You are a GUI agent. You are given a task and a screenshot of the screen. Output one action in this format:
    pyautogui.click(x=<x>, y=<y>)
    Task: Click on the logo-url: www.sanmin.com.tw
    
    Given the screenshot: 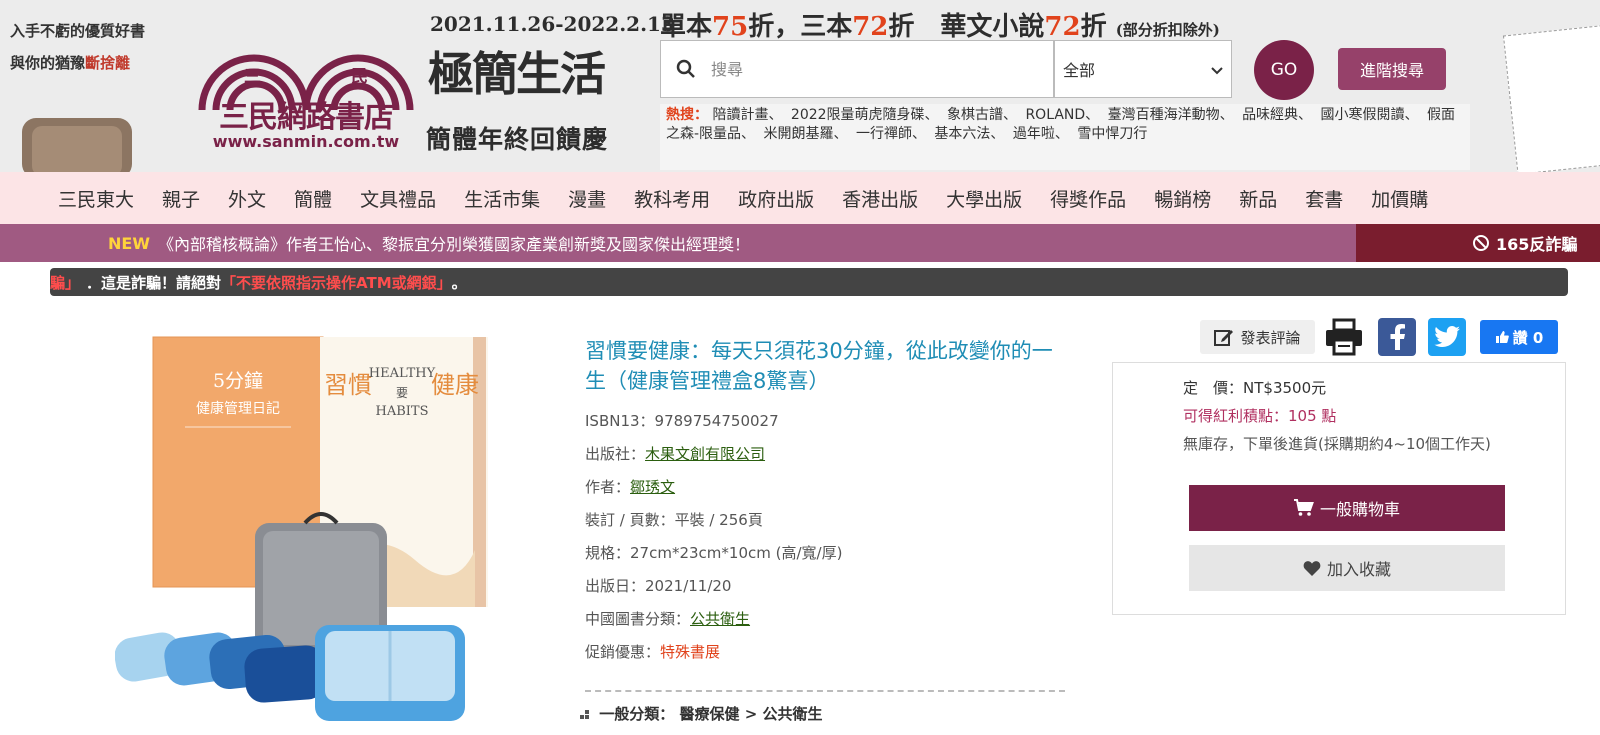 What is the action you would take?
    pyautogui.click(x=306, y=141)
    